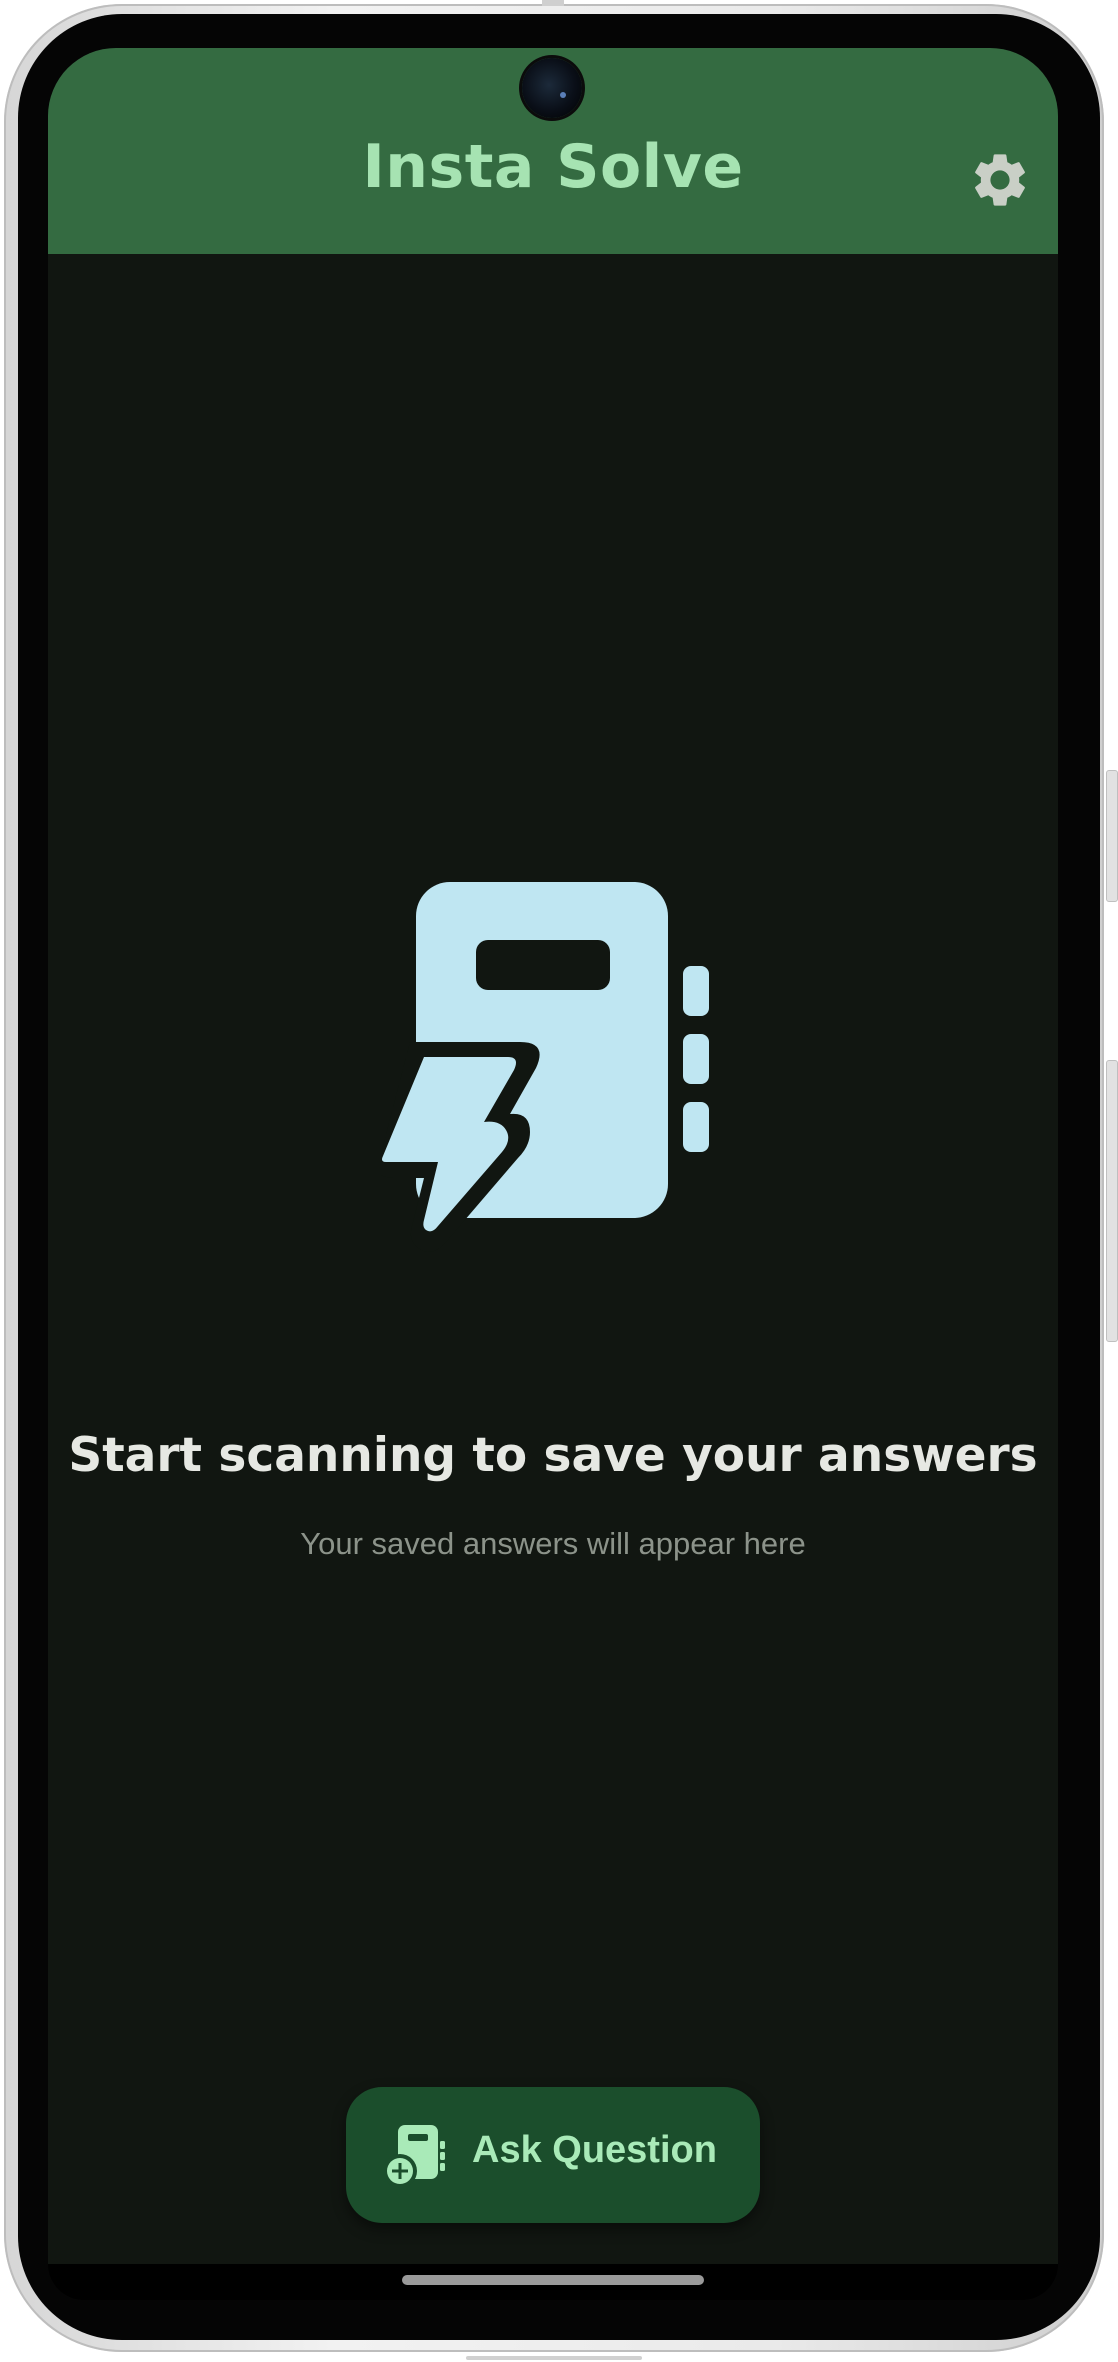 Image resolution: width=1118 pixels, height=2362 pixels. Describe the element at coordinates (594, 2150) in the screenshot. I see `ask-question-label: Ask Question` at that location.